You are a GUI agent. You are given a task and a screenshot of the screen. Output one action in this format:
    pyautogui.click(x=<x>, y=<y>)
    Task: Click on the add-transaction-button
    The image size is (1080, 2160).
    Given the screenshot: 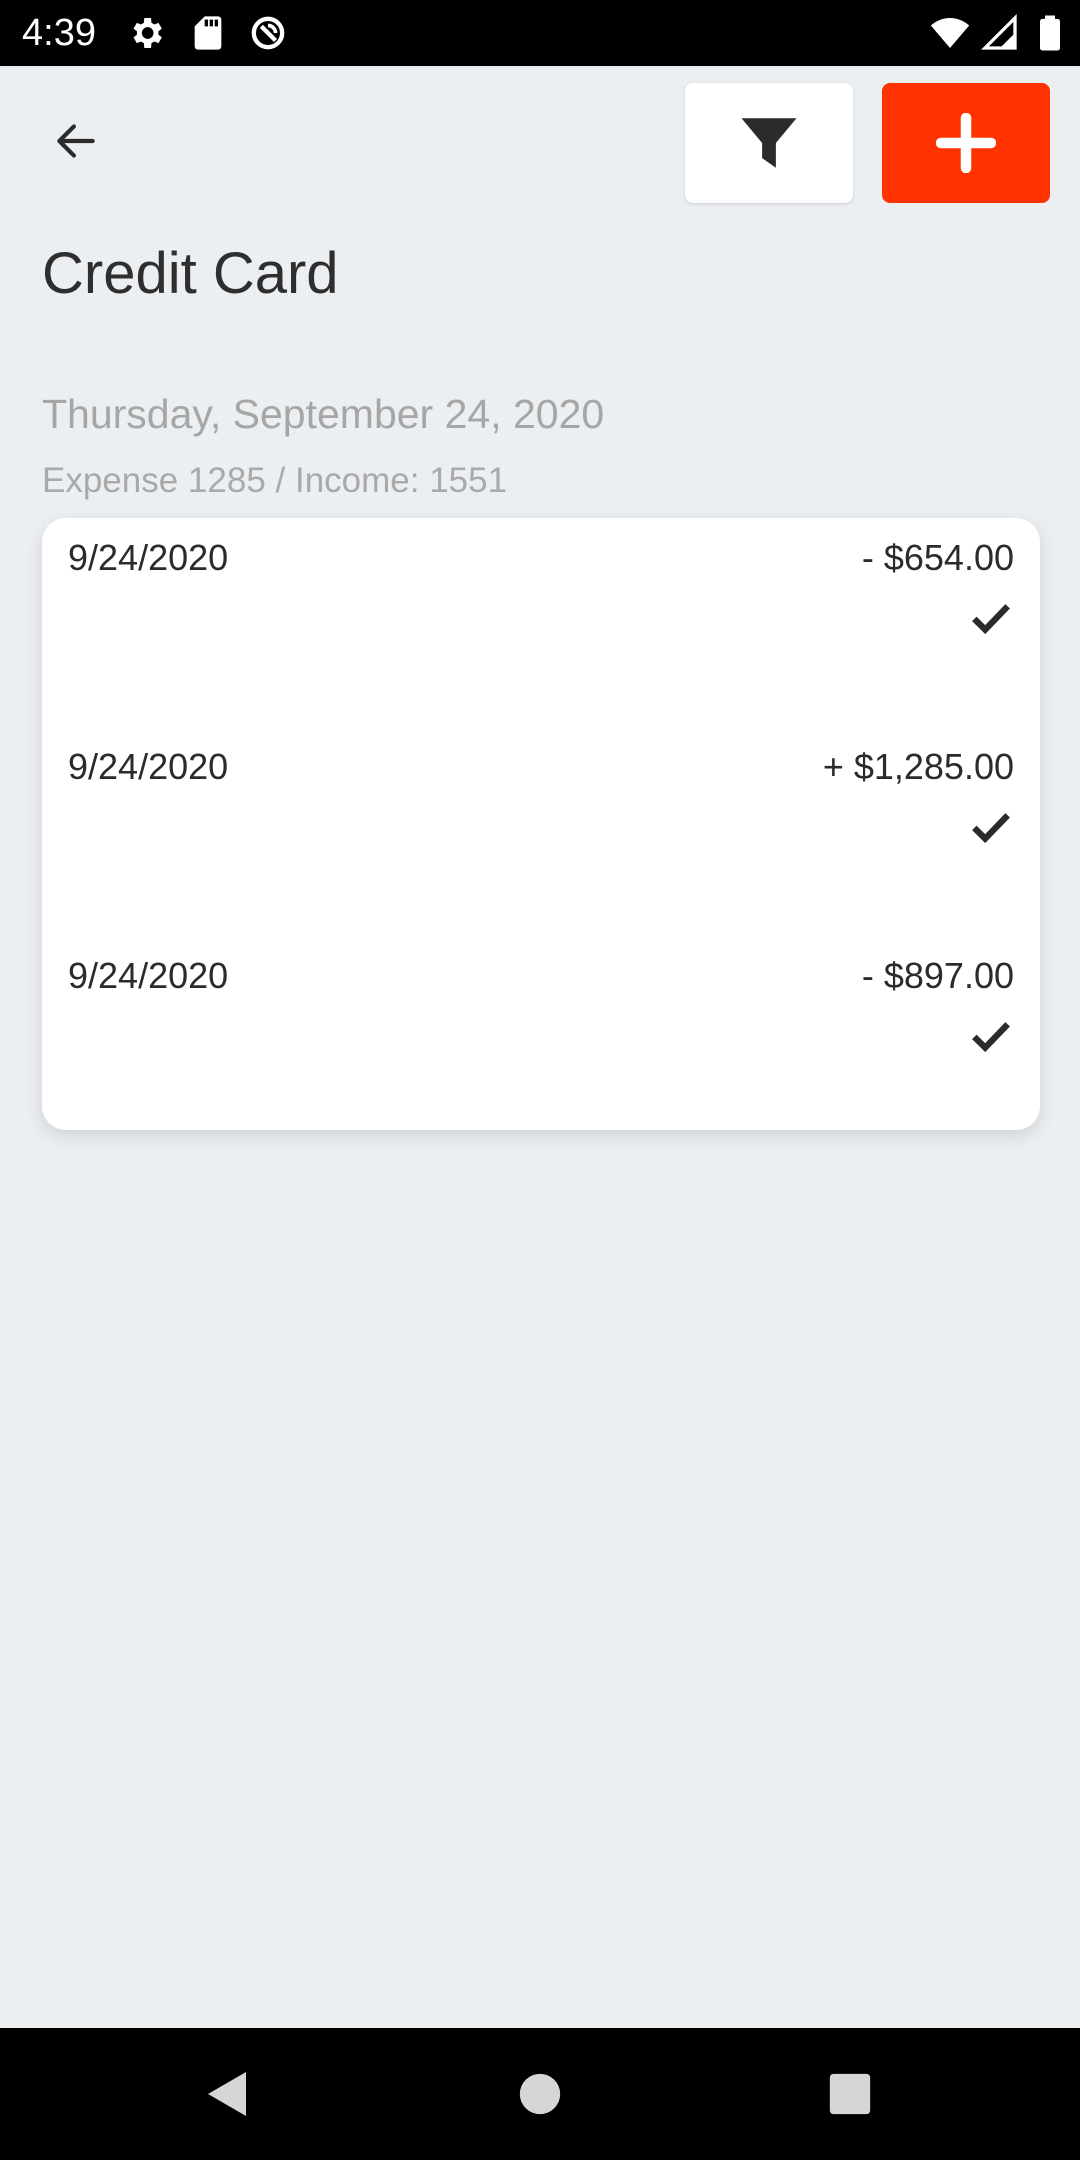 What is the action you would take?
    pyautogui.click(x=966, y=143)
    